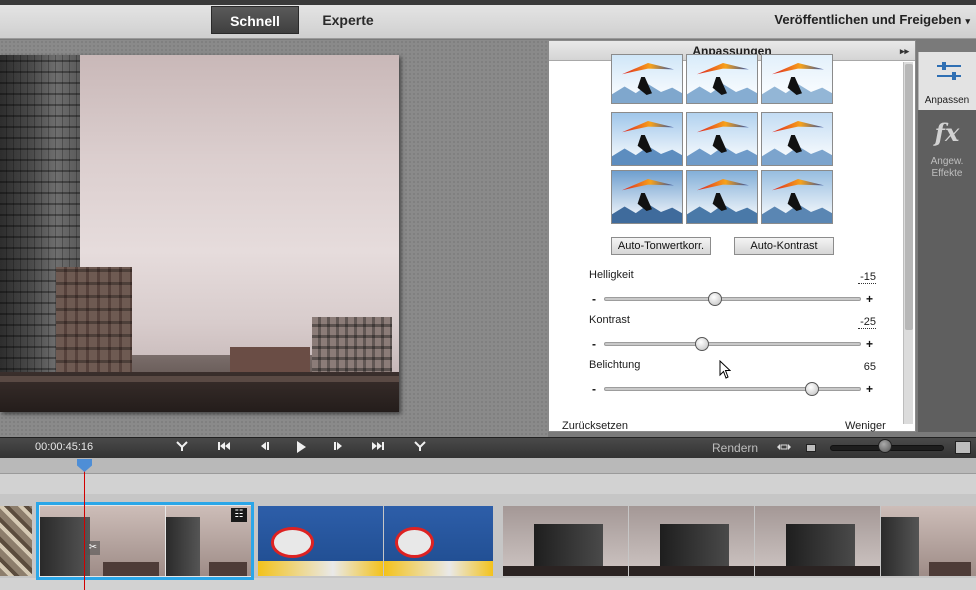  What do you see at coordinates (701, 344) in the screenshot?
I see `kontrast-slider-knob` at bounding box center [701, 344].